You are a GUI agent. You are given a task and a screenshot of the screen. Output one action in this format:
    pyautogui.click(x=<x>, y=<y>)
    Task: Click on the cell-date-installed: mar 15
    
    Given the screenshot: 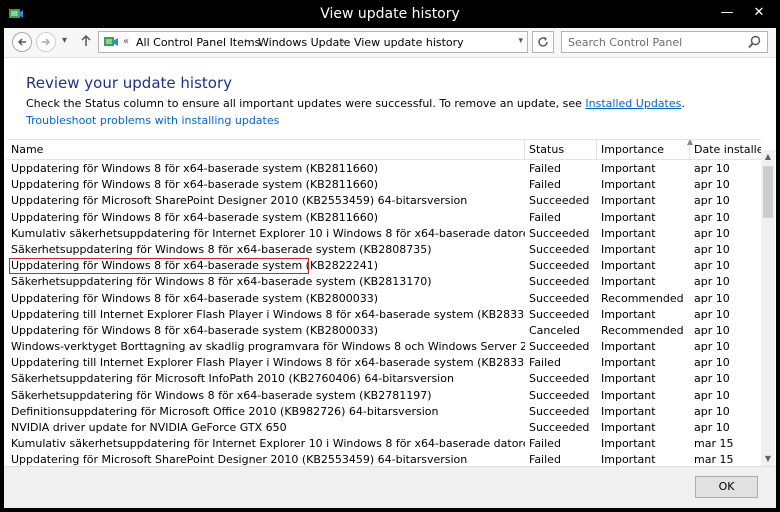 What is the action you would take?
    pyautogui.click(x=714, y=444)
    